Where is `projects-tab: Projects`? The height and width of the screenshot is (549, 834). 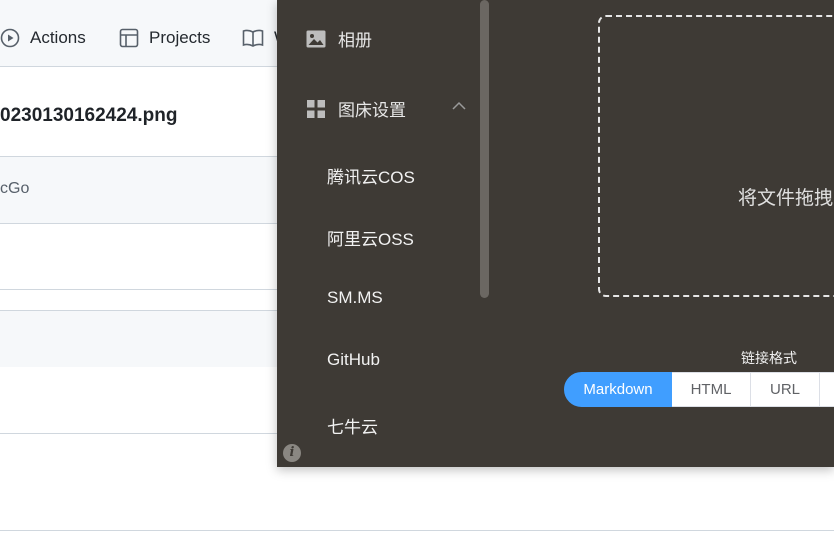 projects-tab: Projects is located at coordinates (164, 38).